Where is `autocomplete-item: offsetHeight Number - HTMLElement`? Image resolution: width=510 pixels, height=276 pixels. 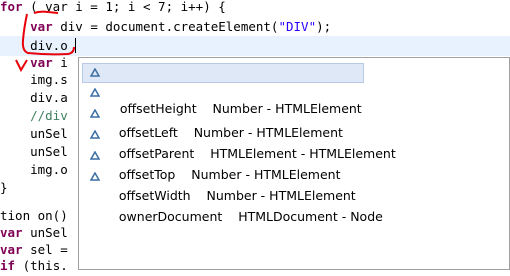
autocomplete-item: offsetHeight Number - HTMLElement is located at coordinates (223, 89).